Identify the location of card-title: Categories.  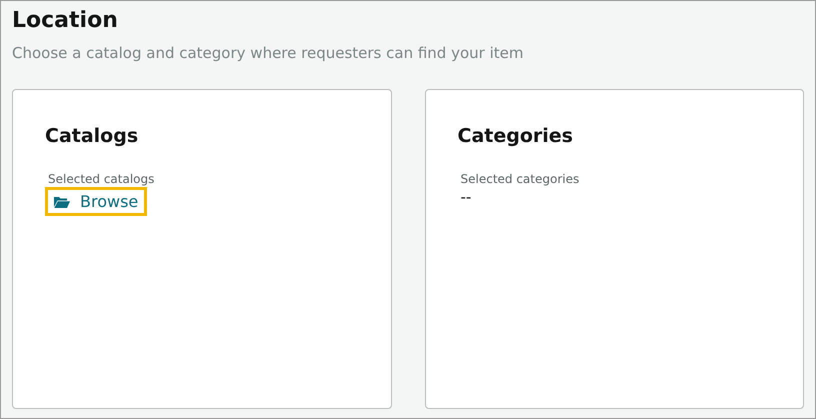
(516, 136).